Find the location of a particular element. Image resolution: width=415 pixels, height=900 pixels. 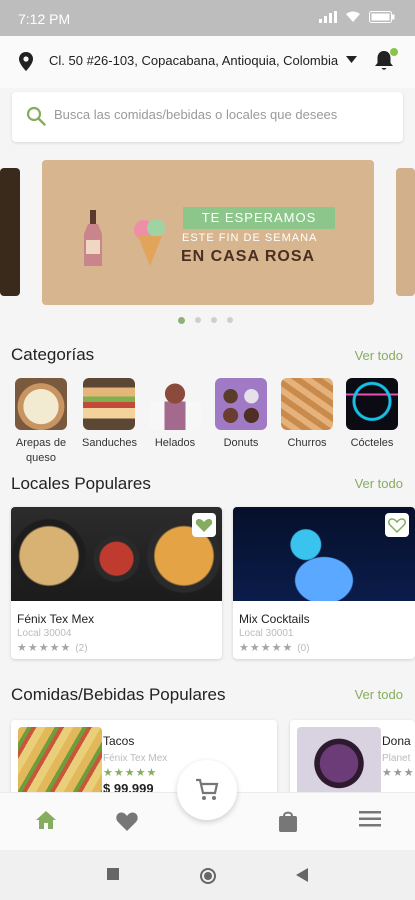

categories-title: Categorías is located at coordinates (53, 354).